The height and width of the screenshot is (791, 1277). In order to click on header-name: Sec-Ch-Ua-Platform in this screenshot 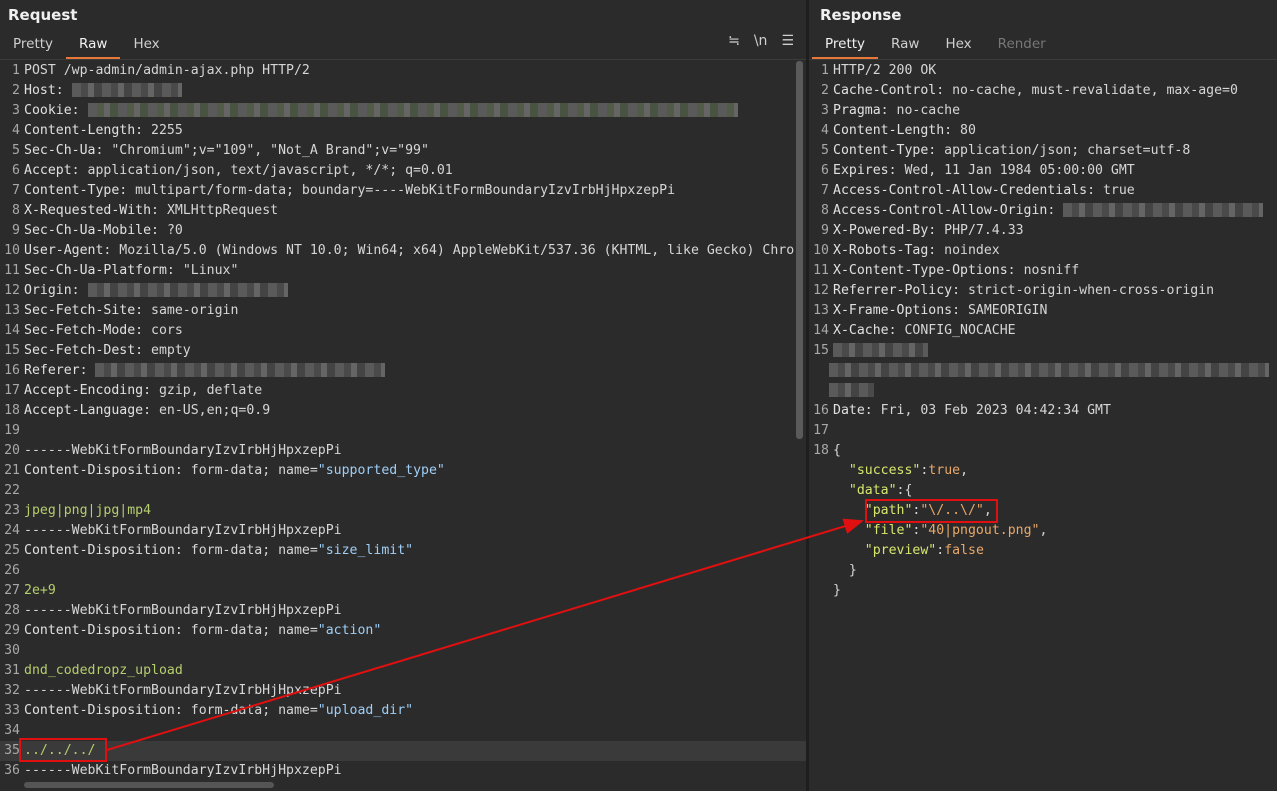, I will do `click(95, 270)`.